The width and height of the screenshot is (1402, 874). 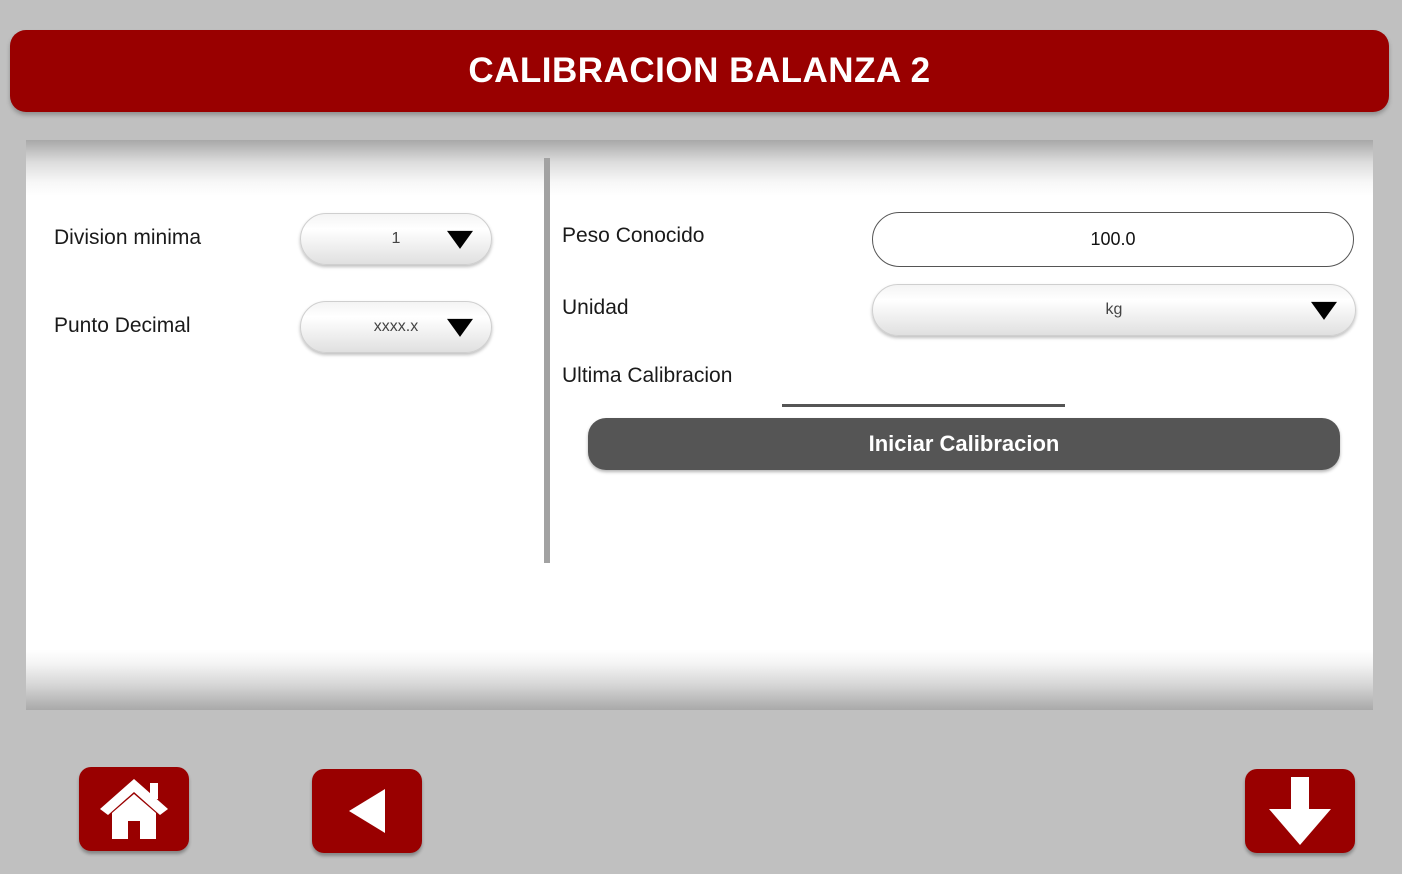 What do you see at coordinates (964, 444) in the screenshot?
I see `iniciar-calibracion-button: Iniciar Calibracion` at bounding box center [964, 444].